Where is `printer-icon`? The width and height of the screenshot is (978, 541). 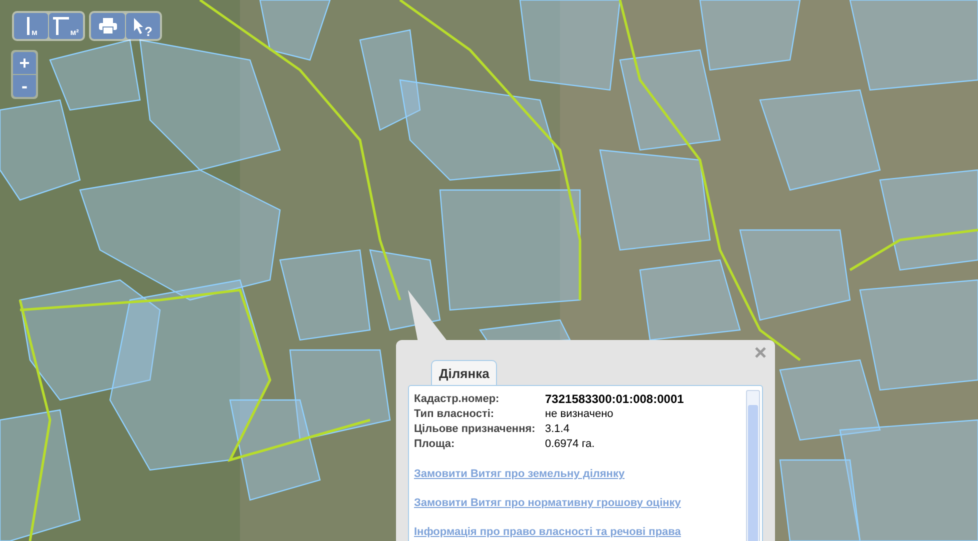 printer-icon is located at coordinates (108, 26).